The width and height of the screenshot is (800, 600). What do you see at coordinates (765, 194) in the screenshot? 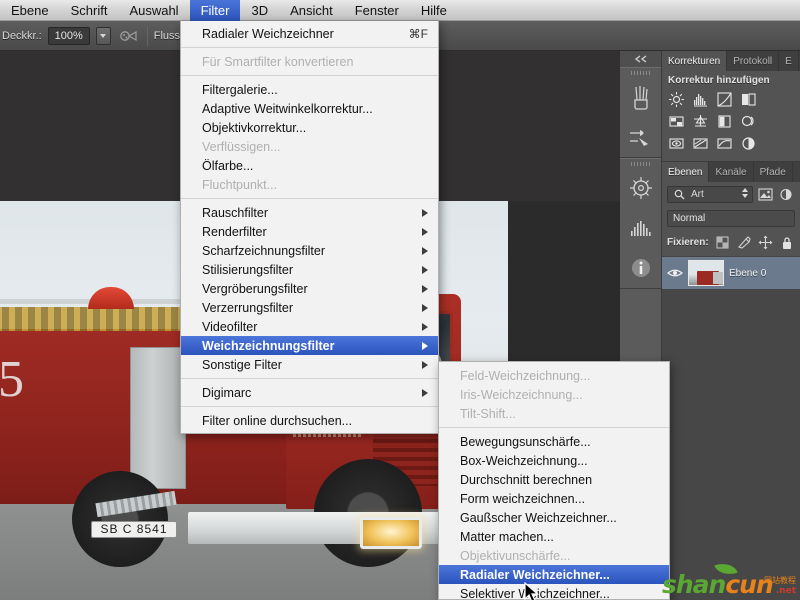
I see `pixel-layer-filter-icon` at bounding box center [765, 194].